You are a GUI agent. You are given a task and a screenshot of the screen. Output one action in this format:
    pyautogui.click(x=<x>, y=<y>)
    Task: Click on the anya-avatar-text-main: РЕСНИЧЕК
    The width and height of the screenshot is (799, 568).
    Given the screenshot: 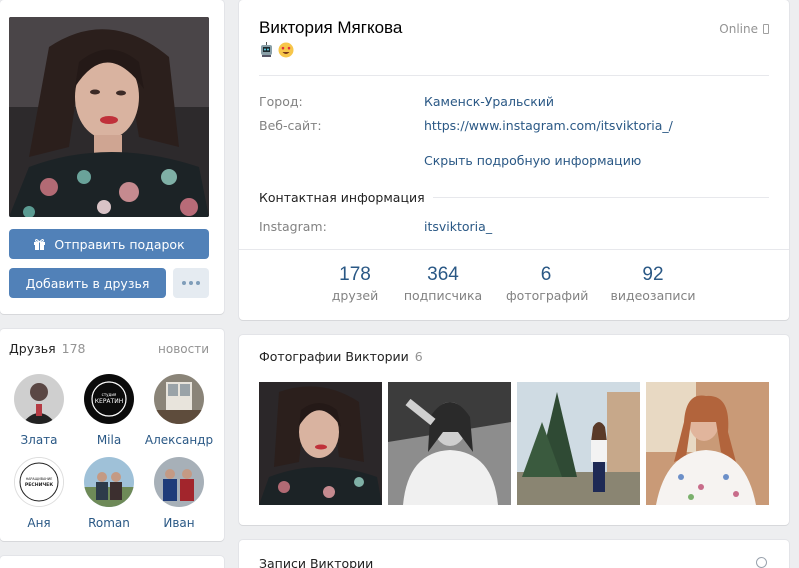 What is the action you would take?
    pyautogui.click(x=39, y=485)
    